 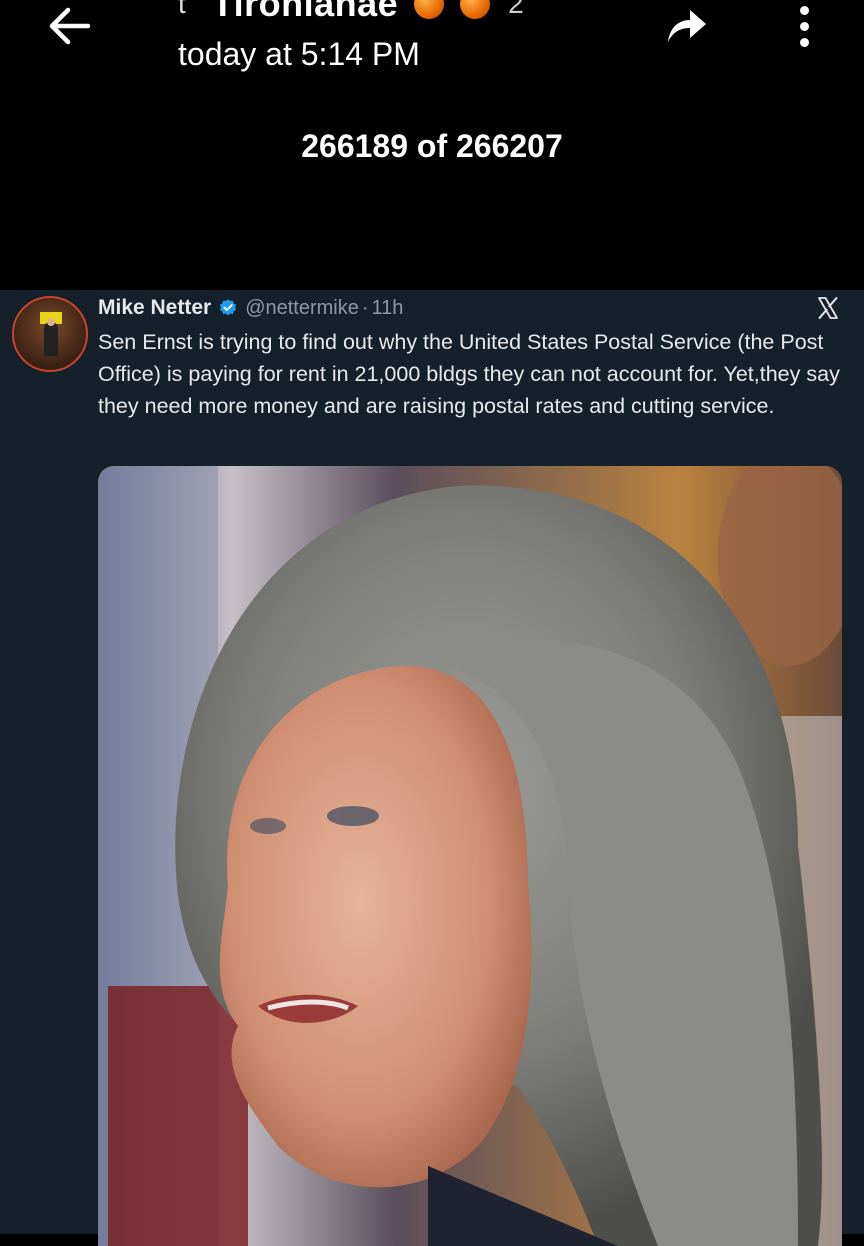 I want to click on tweet-header: Mike Netter @nettermike · 11h, so click(x=250, y=308).